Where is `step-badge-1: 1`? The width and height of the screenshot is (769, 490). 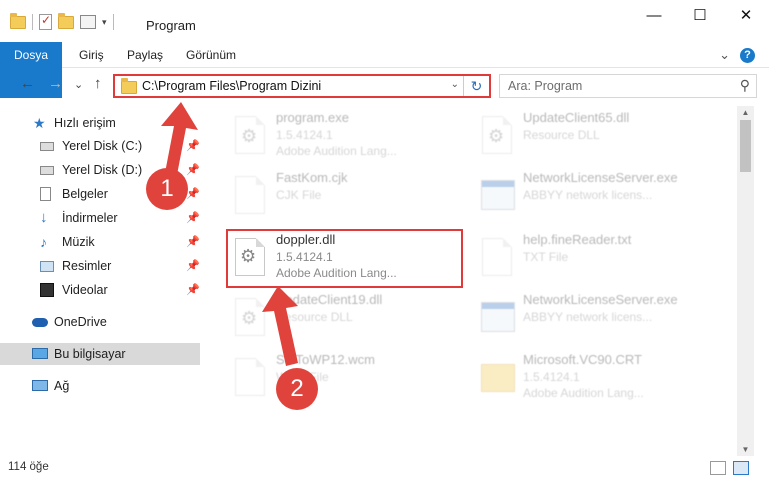
step-badge-1: 1 is located at coordinates (167, 189).